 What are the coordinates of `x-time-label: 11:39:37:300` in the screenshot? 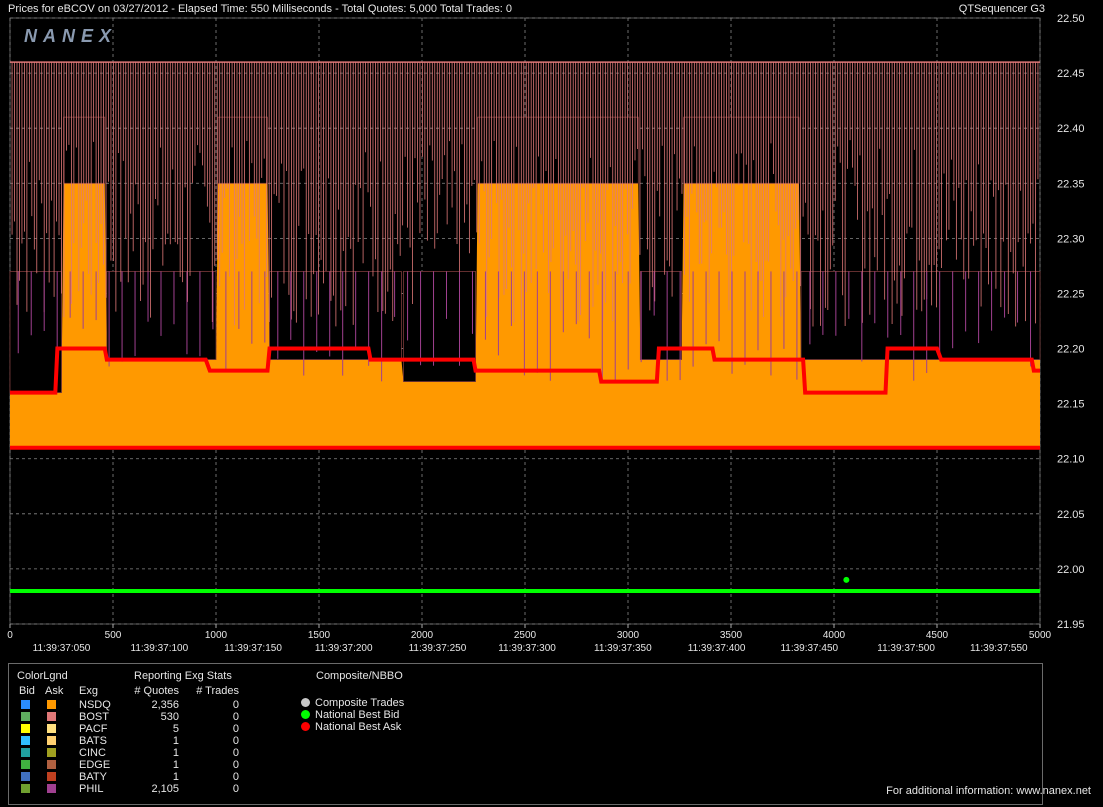 It's located at (527, 648).